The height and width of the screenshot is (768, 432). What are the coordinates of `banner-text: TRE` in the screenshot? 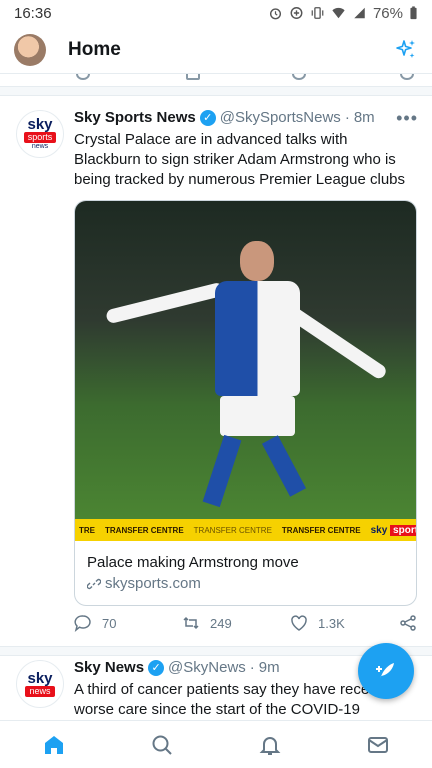 It's located at (87, 530).